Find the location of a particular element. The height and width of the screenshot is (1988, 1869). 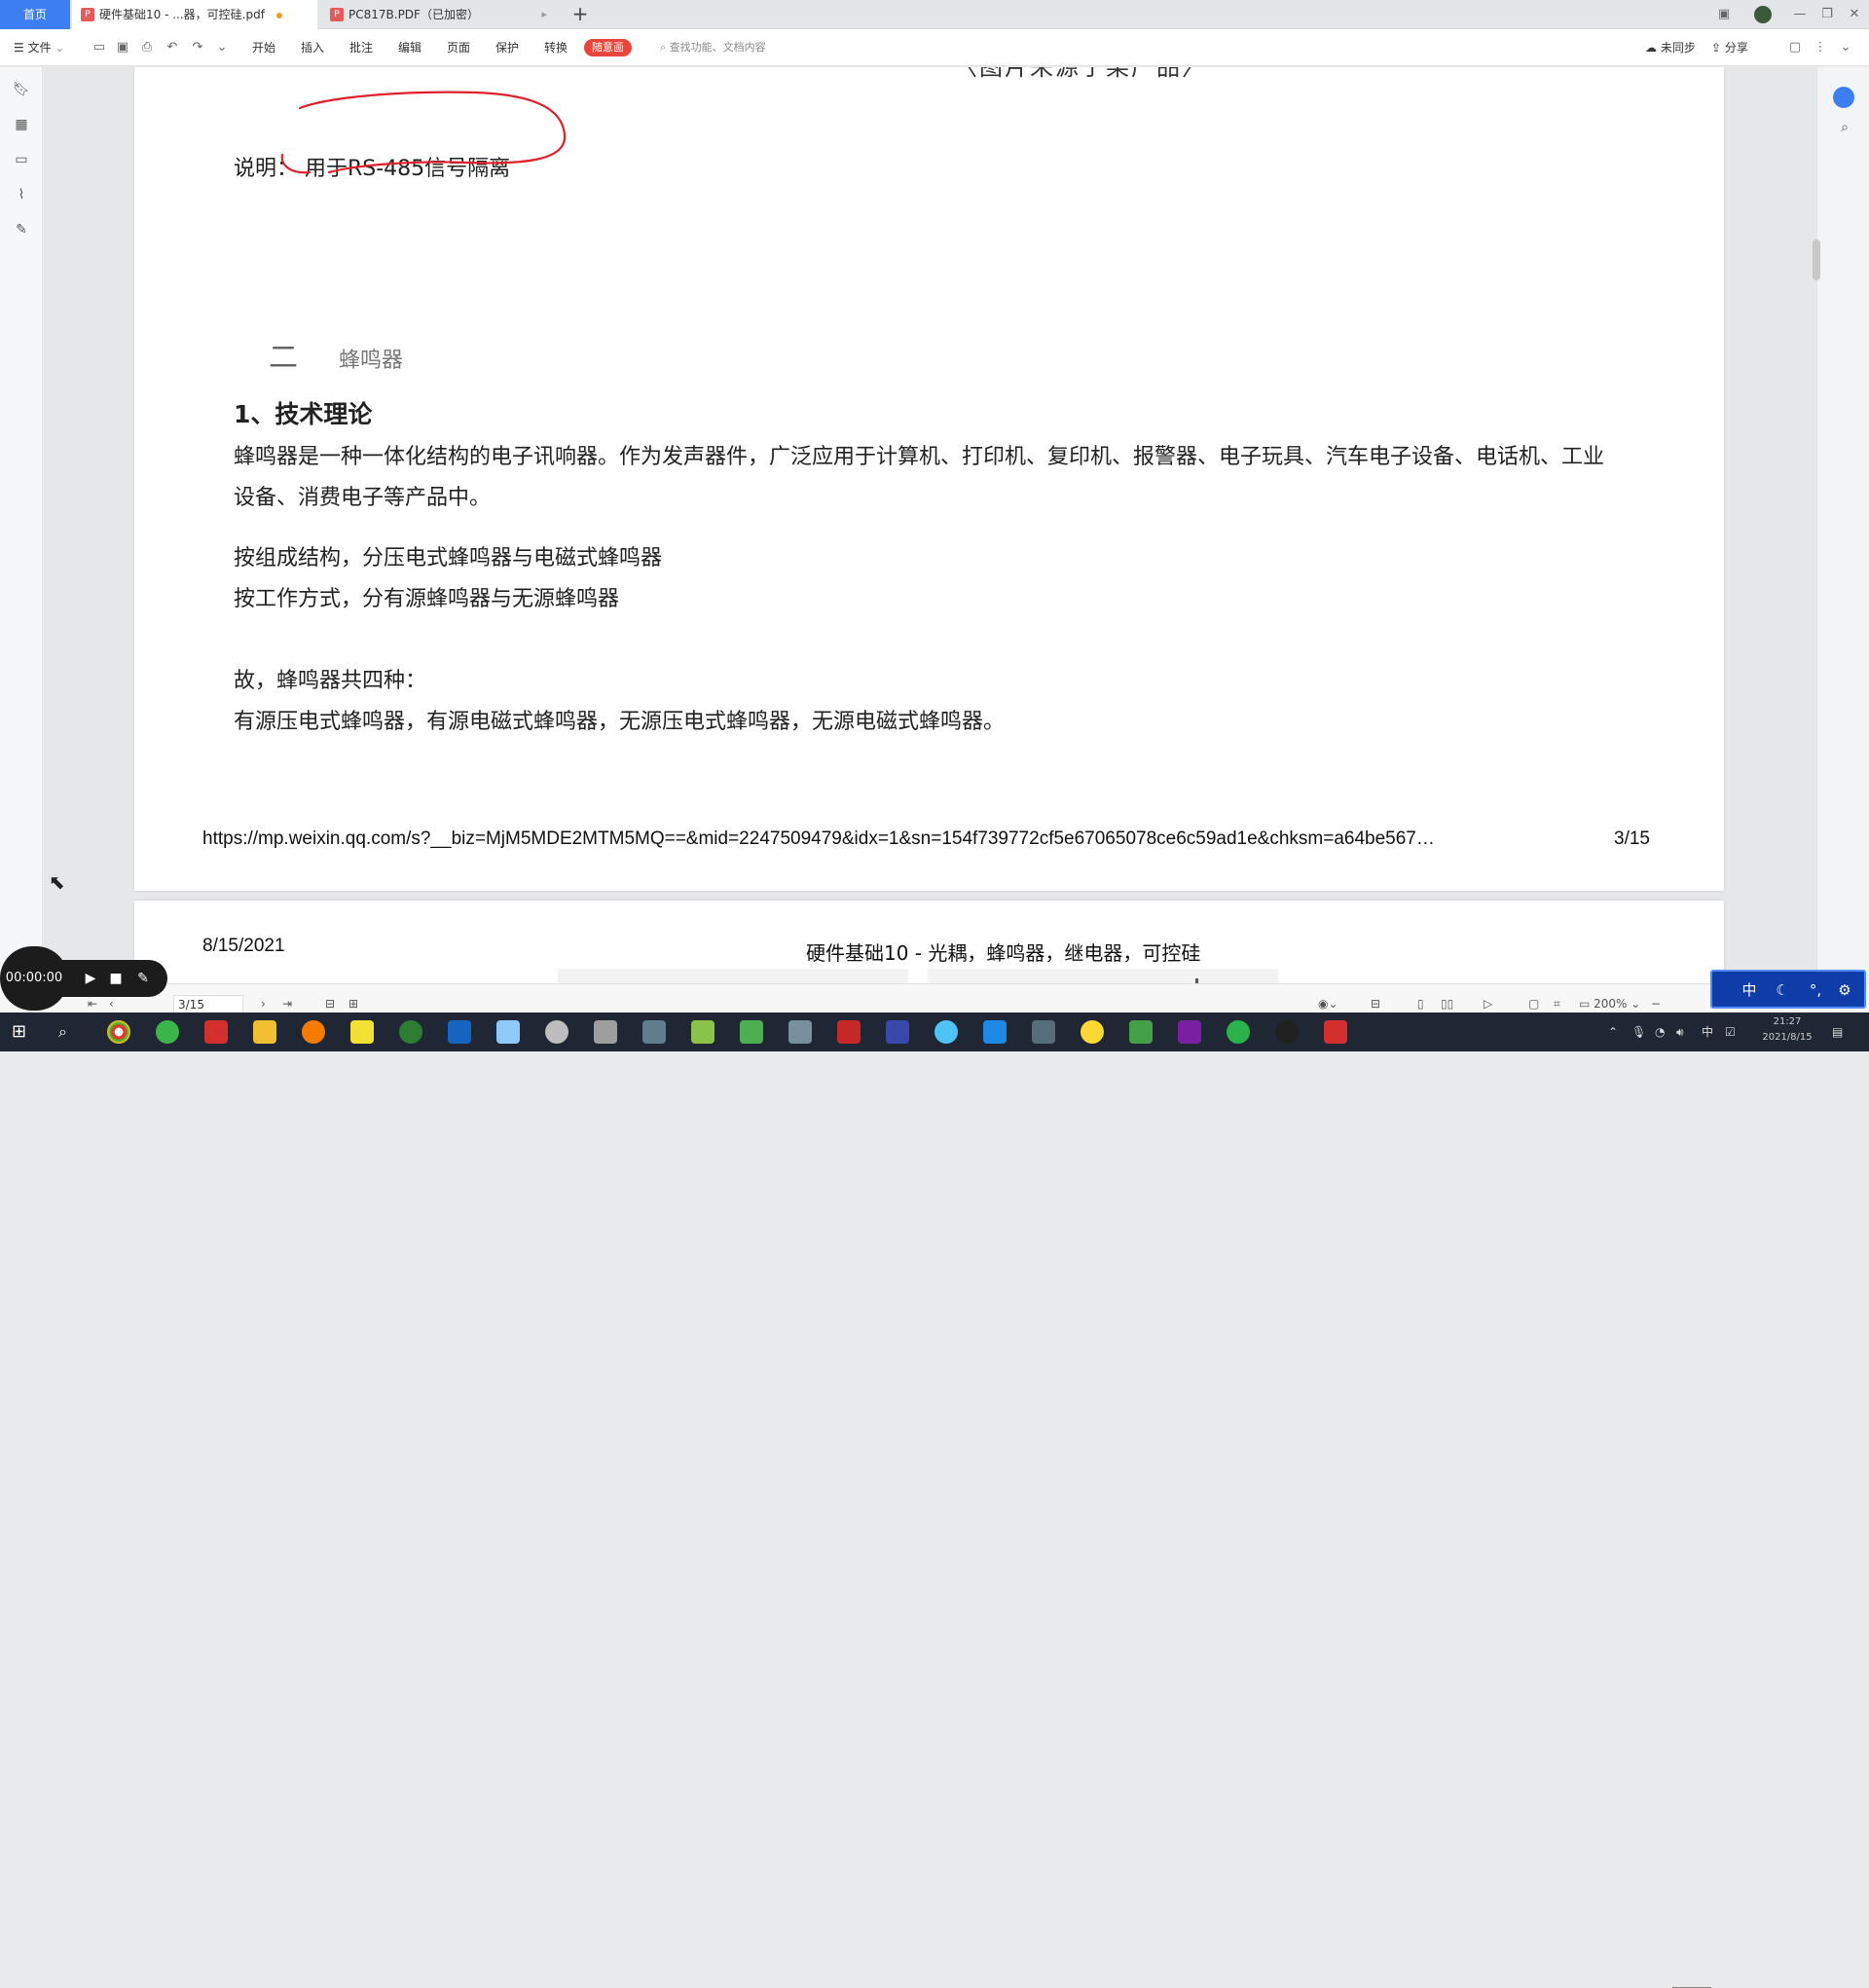

section-title: 蜂鸣器 is located at coordinates (371, 361).